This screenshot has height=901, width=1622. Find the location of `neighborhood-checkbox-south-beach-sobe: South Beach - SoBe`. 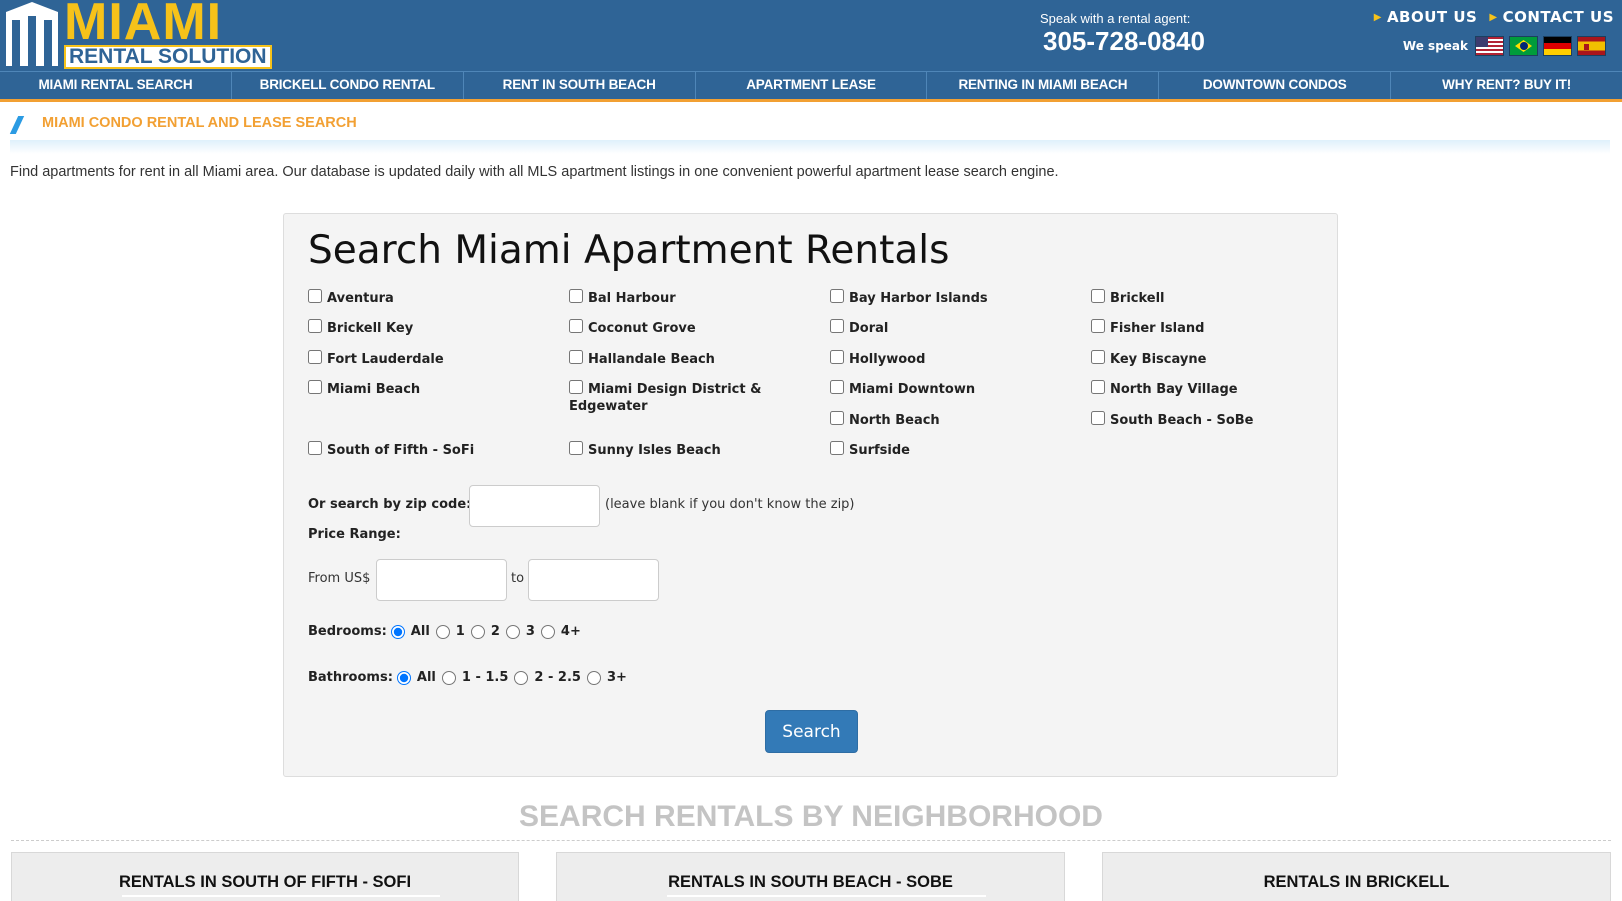

neighborhood-checkbox-south-beach-sobe: South Beach - SoBe is located at coordinates (1211, 420).